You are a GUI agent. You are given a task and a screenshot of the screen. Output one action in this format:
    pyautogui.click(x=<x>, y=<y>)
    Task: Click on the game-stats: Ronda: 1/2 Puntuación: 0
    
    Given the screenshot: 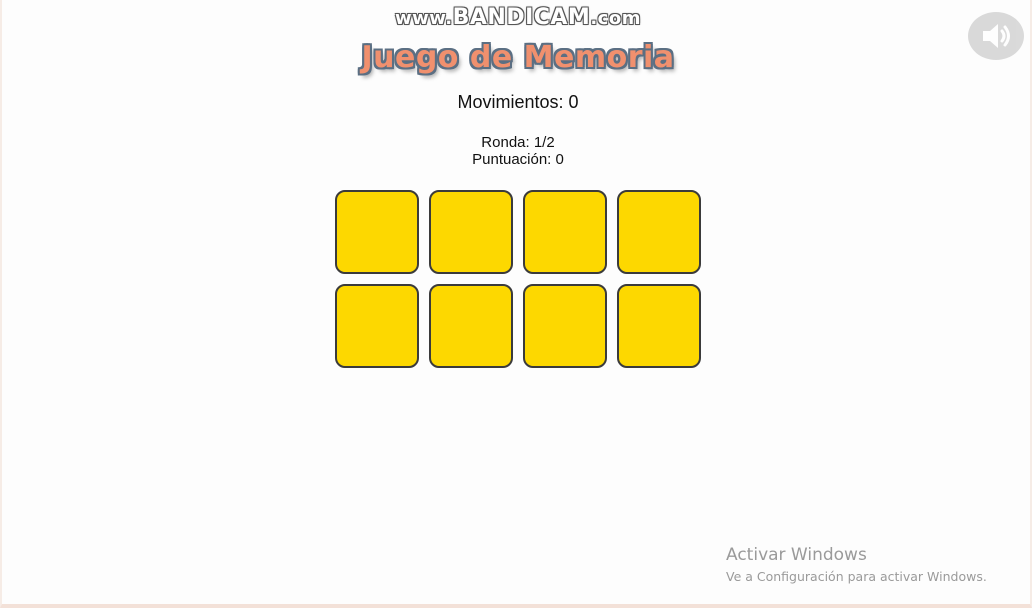 What is the action you would take?
    pyautogui.click(x=517, y=151)
    